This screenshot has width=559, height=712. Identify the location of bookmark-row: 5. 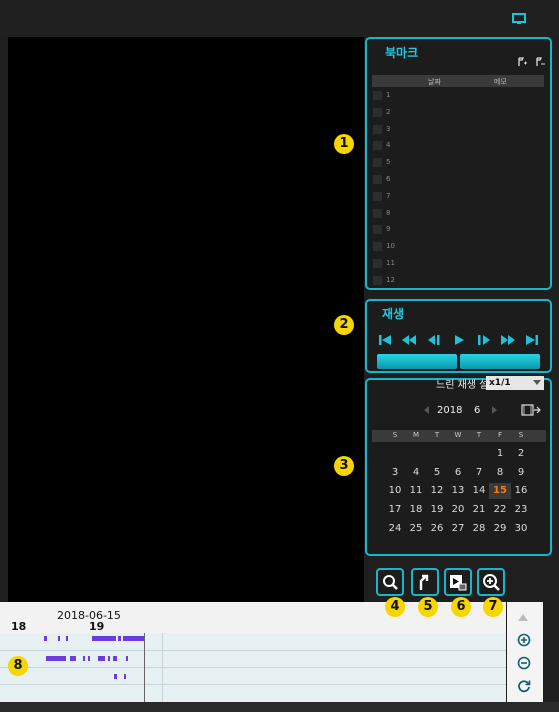
(458, 162).